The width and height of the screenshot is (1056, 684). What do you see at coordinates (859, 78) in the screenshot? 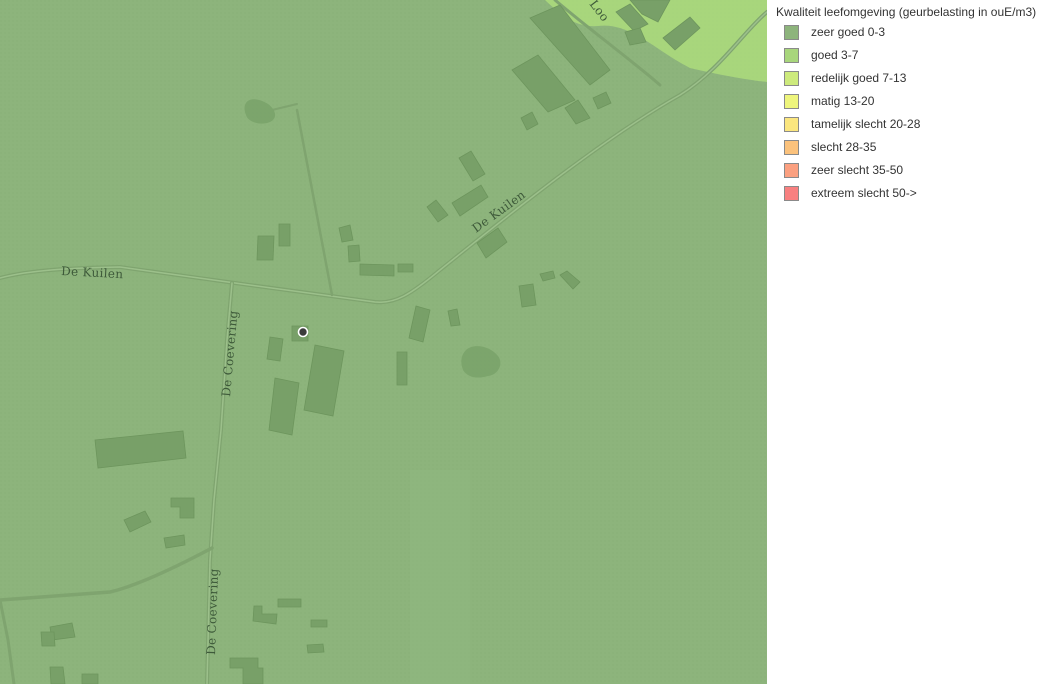
I see `legend-item-label: redelijk goed 7-13` at bounding box center [859, 78].